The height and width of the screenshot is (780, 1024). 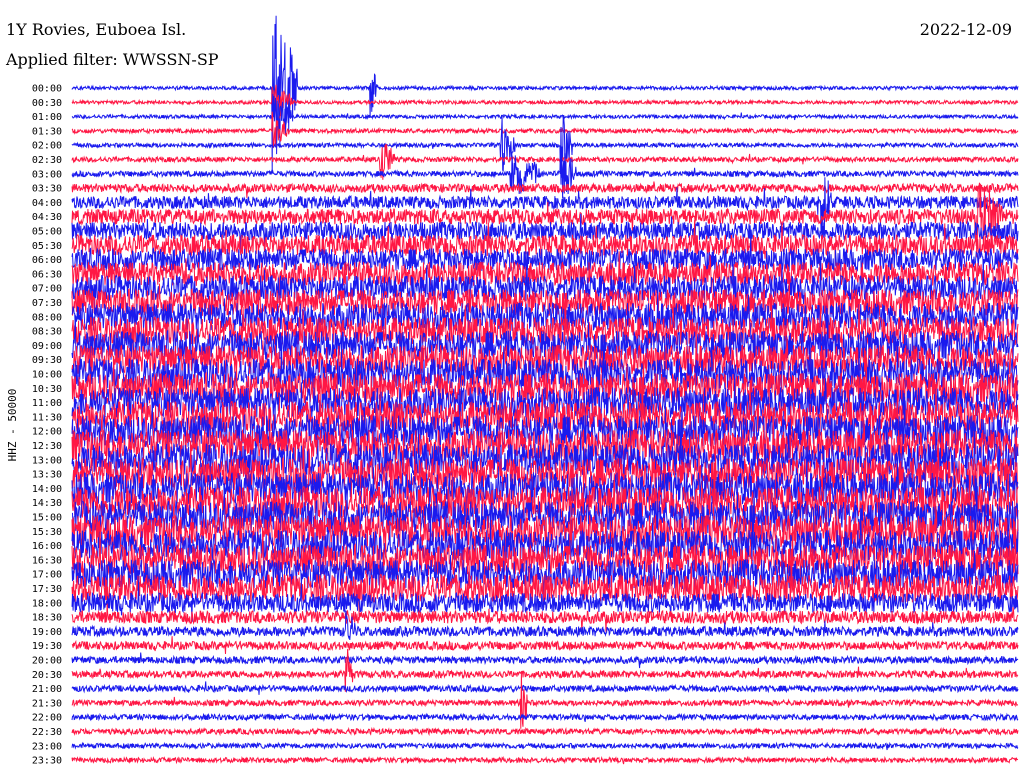 I want to click on time-tick-label: 23:00, so click(x=47, y=746).